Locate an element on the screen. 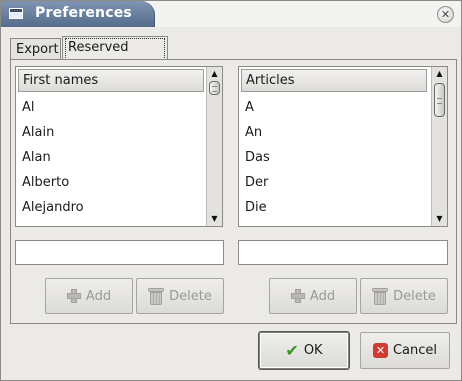 The height and width of the screenshot is (381, 462). tab-reserved-words: Reserved words is located at coordinates (115, 56).